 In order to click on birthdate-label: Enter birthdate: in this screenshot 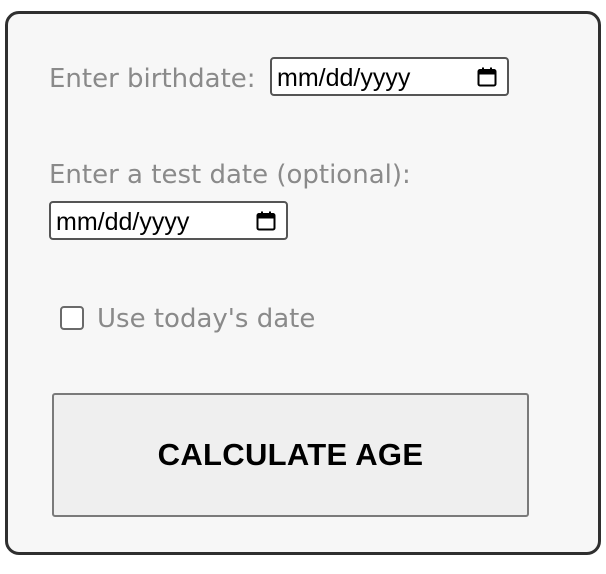, I will do `click(152, 79)`.